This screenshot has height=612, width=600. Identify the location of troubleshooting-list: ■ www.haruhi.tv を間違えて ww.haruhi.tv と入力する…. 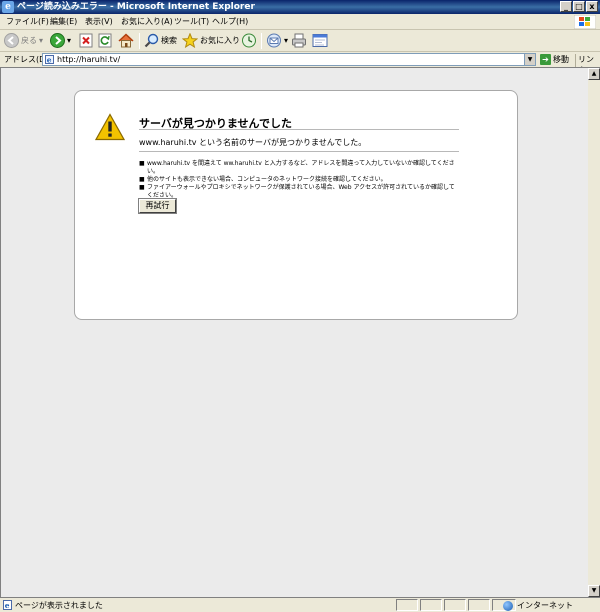
(299, 180).